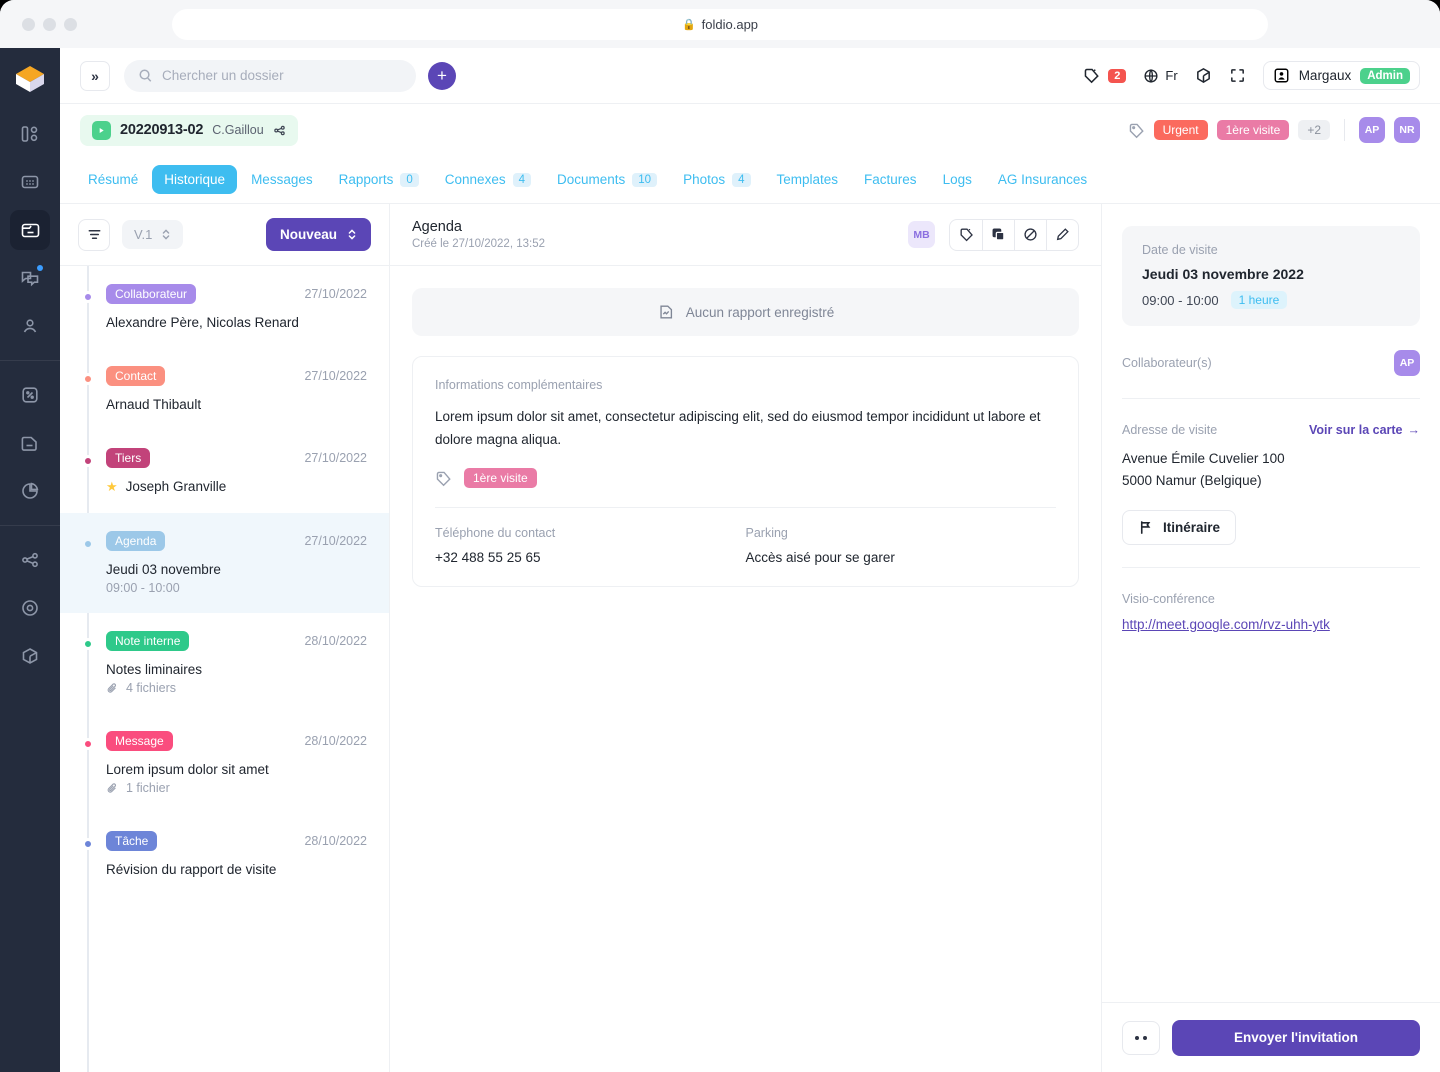 This screenshot has width=1440, height=1072. I want to click on divider, so click(745, 508).